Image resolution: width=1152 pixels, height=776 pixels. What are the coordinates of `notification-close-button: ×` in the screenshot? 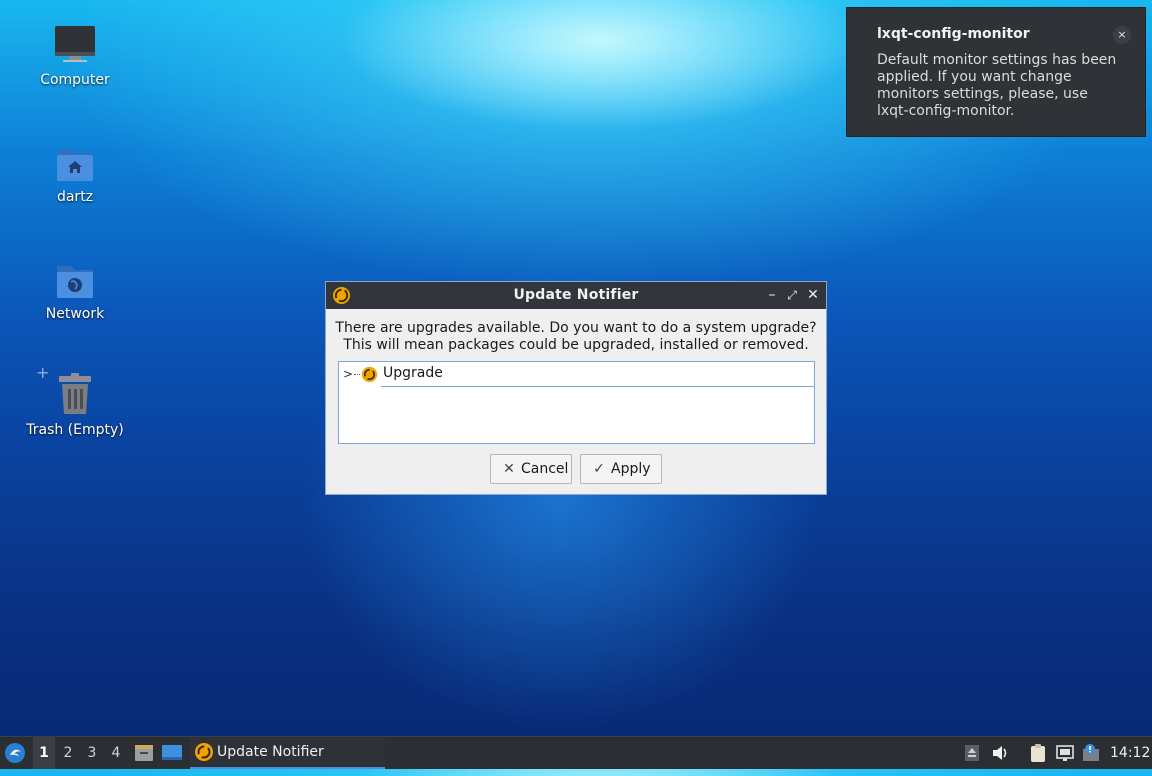 It's located at (1122, 35).